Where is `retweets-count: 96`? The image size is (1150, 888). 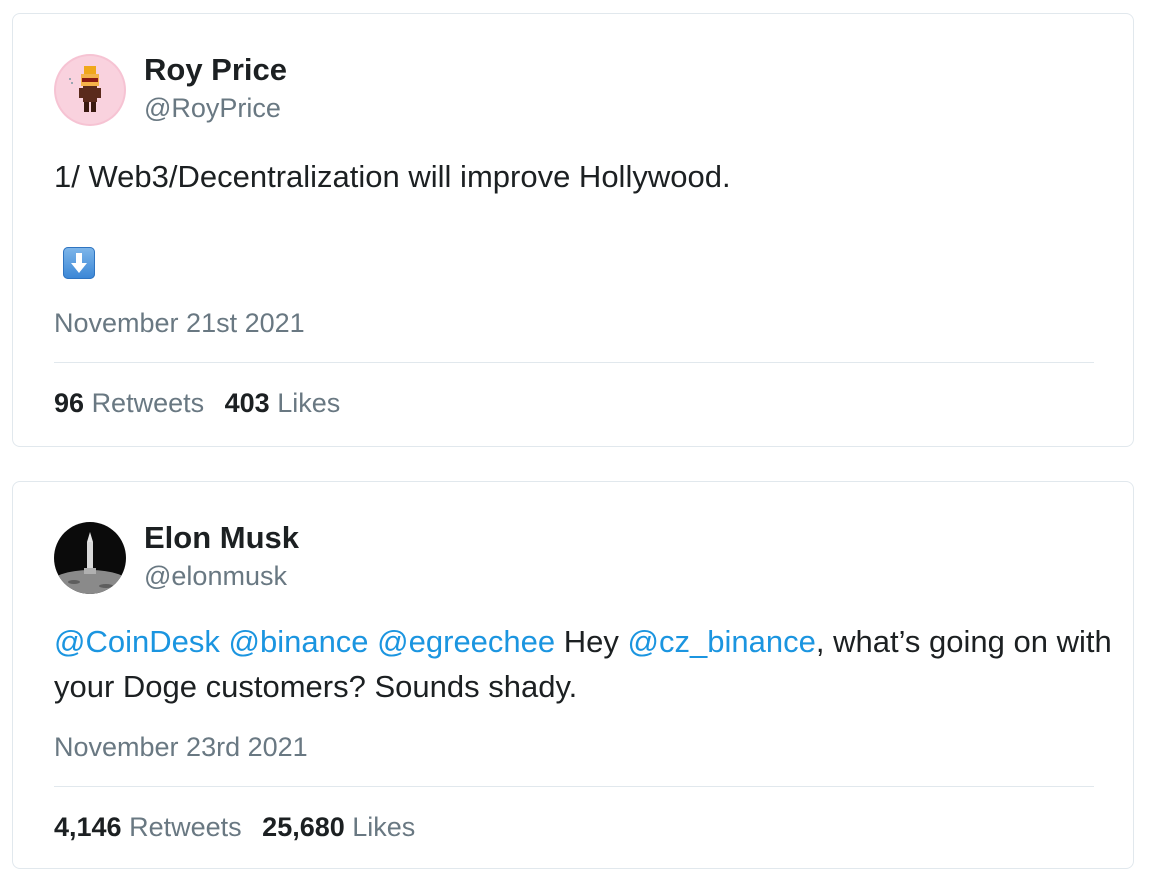 retweets-count: 96 is located at coordinates (69, 403).